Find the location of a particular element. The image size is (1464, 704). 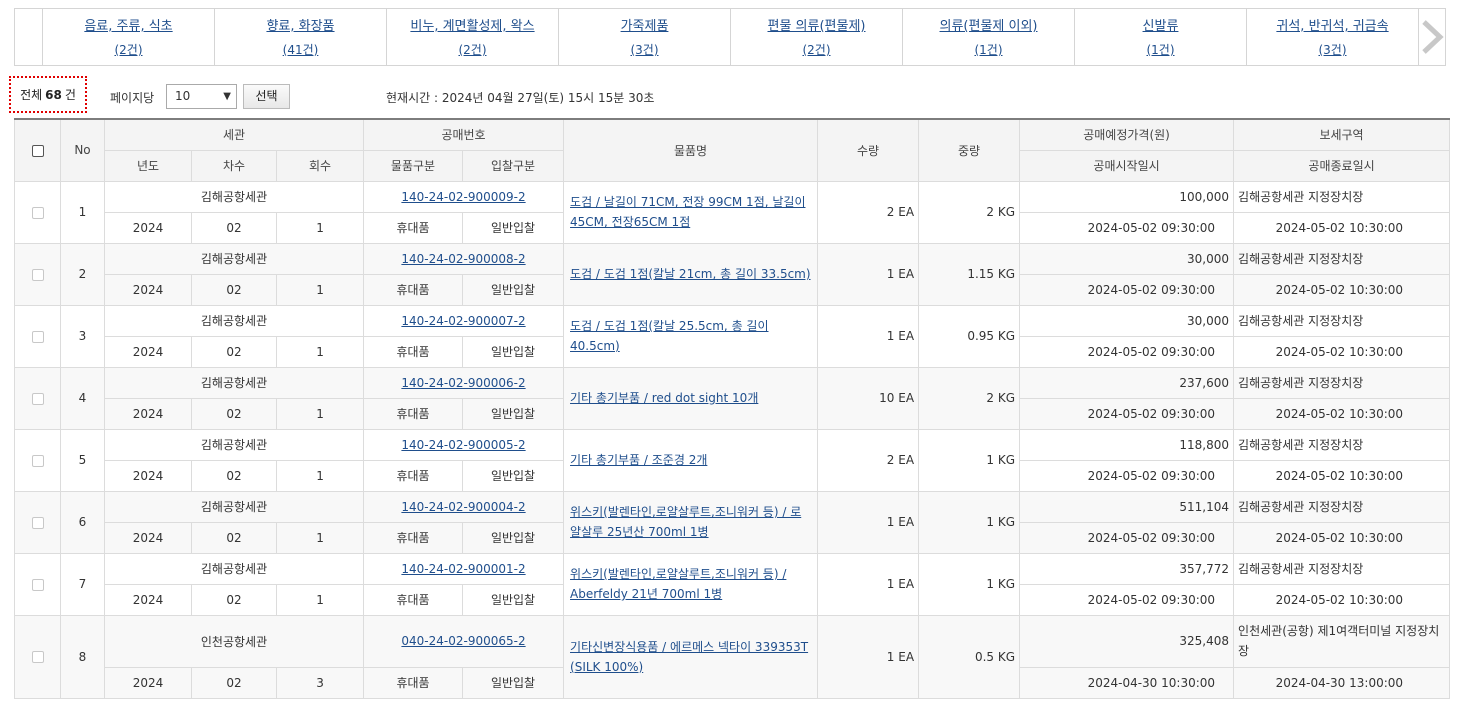

category-name-link: 귀석, 반귀석, 귀금속 is located at coordinates (1332, 27).